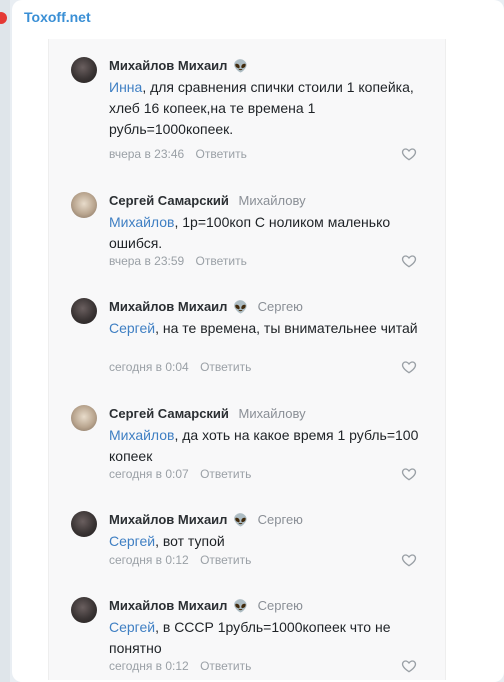 Image resolution: width=504 pixels, height=682 pixels. I want to click on comment-header: Михайлов Михаил 👽, so click(181, 66).